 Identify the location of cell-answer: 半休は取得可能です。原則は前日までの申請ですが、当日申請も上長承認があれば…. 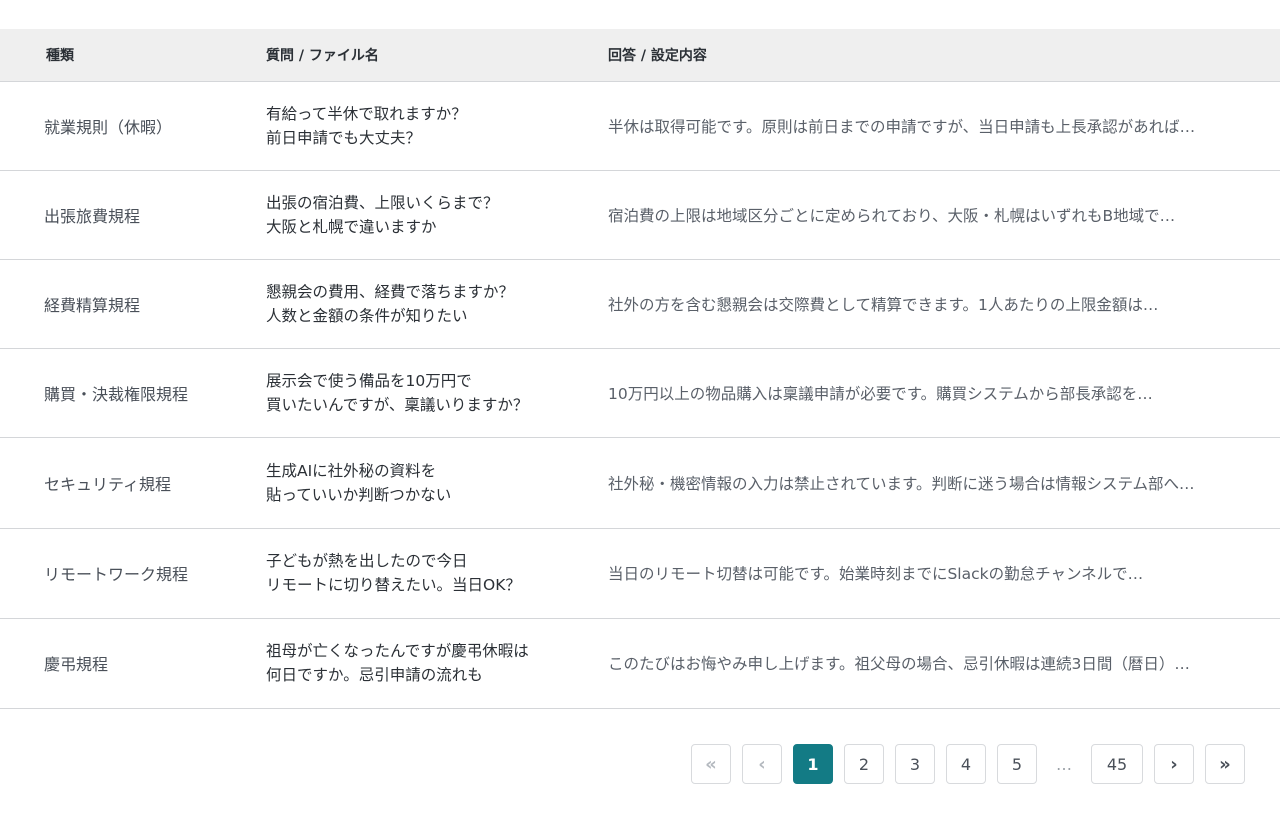
(939, 126).